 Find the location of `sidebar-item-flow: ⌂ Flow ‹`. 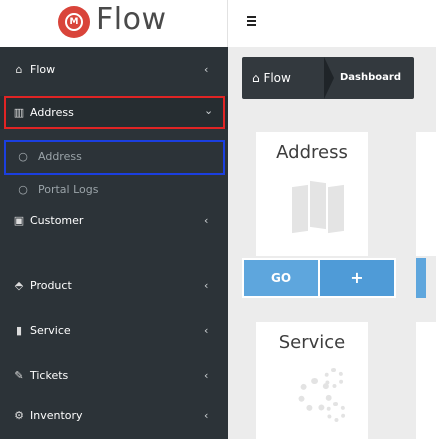

sidebar-item-flow: ⌂ Flow ‹ is located at coordinates (114, 71).